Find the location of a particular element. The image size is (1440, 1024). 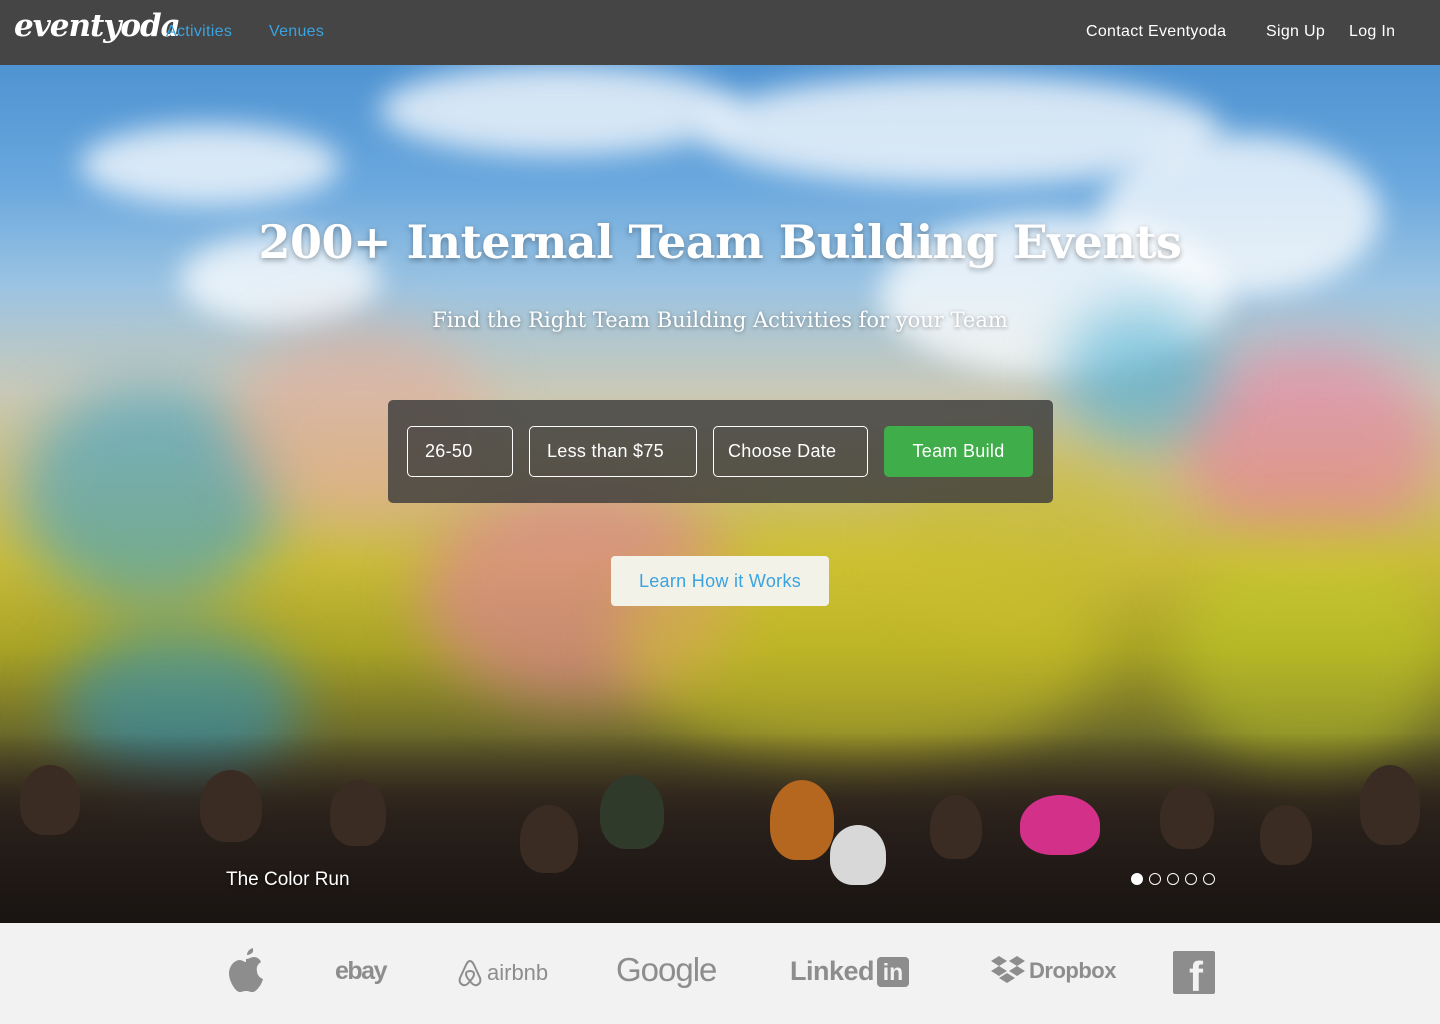

linkedin-logo: Linked in is located at coordinates (850, 971).